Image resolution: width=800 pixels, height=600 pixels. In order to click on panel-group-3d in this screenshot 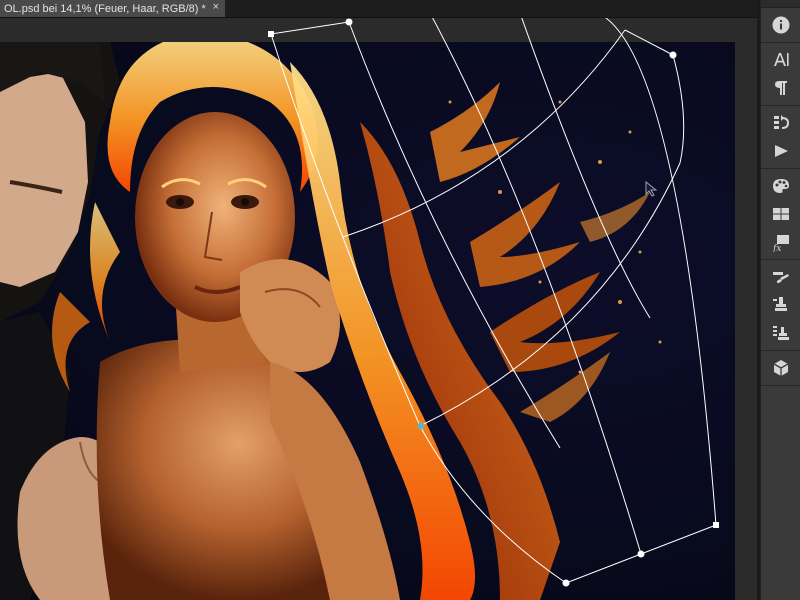, I will do `click(780, 368)`.